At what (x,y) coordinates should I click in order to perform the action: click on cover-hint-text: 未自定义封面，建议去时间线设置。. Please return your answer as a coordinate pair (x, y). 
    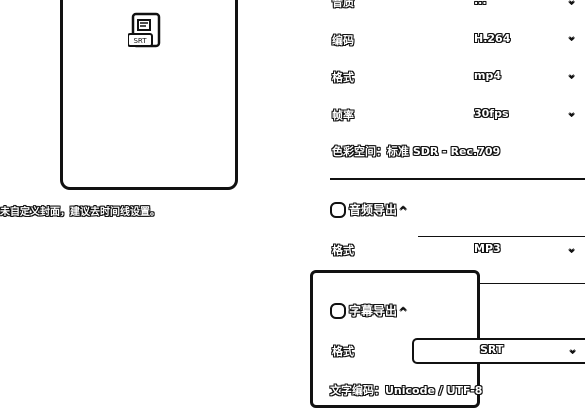
    Looking at the image, I should click on (80, 212).